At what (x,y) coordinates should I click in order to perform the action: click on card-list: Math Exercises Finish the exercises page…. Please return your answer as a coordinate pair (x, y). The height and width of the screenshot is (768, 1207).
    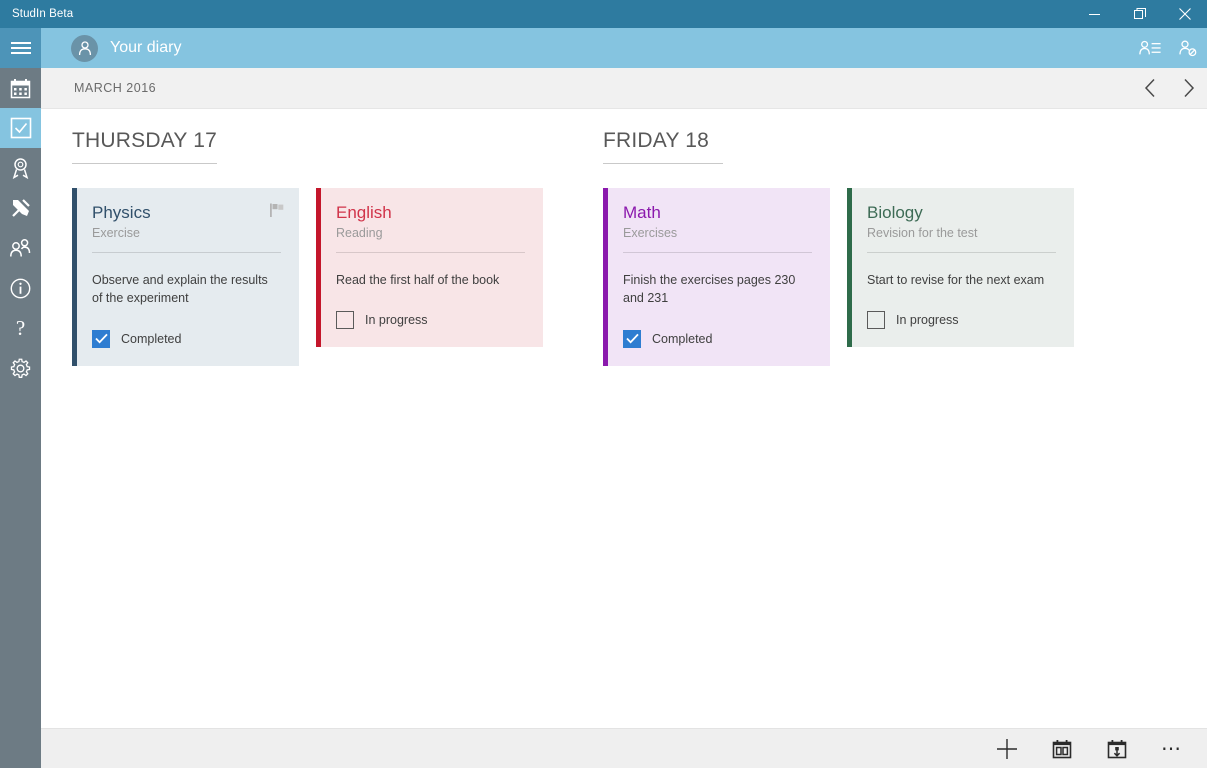
    Looking at the image, I should click on (884, 277).